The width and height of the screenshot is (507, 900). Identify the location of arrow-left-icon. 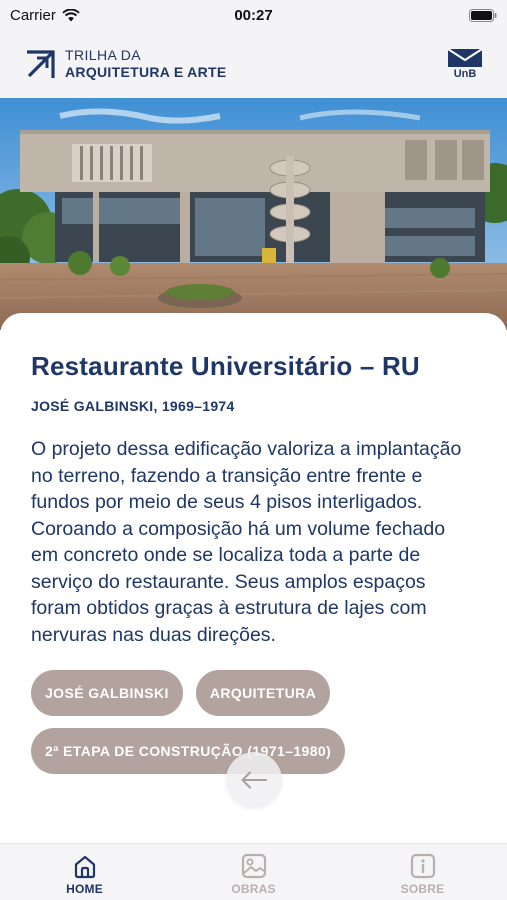
(254, 780).